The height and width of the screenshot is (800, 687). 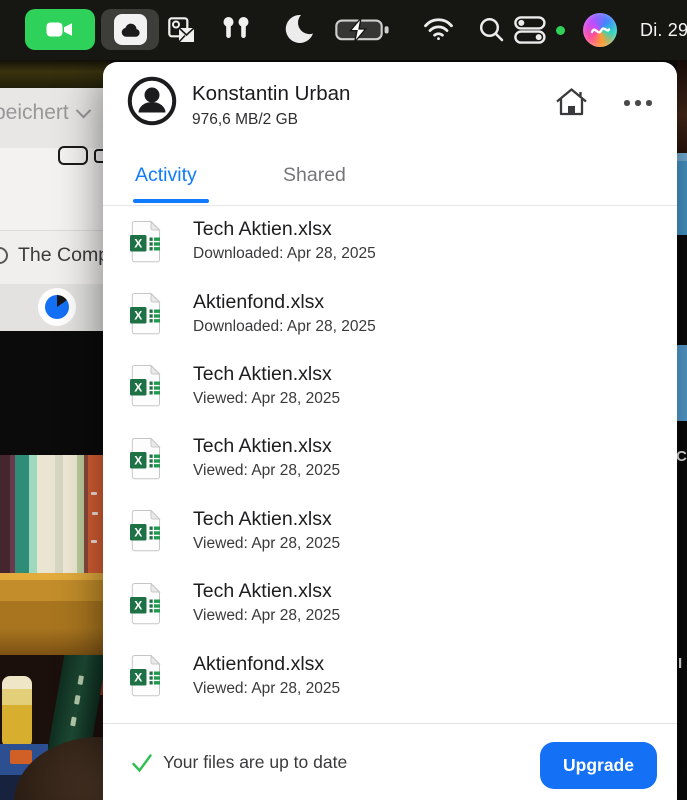 What do you see at coordinates (598, 765) in the screenshot?
I see `upgrade-button: Upgrade` at bounding box center [598, 765].